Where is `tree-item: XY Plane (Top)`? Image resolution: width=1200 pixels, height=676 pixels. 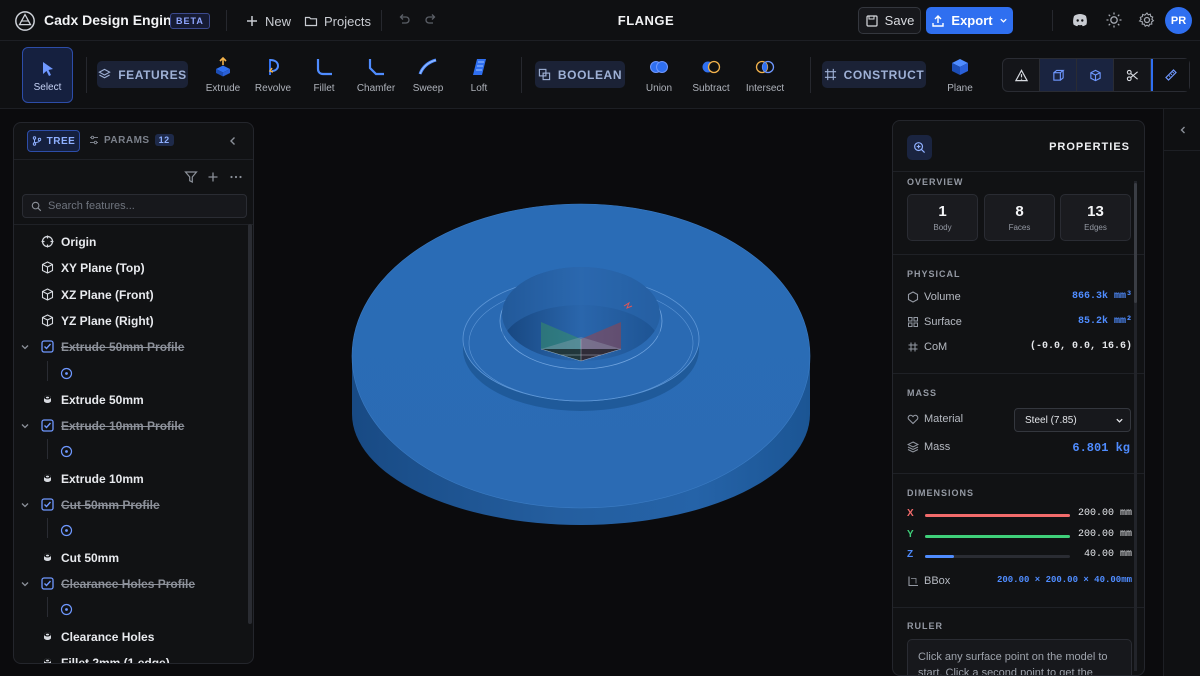
tree-item: XY Plane (Top) is located at coordinates (130, 268).